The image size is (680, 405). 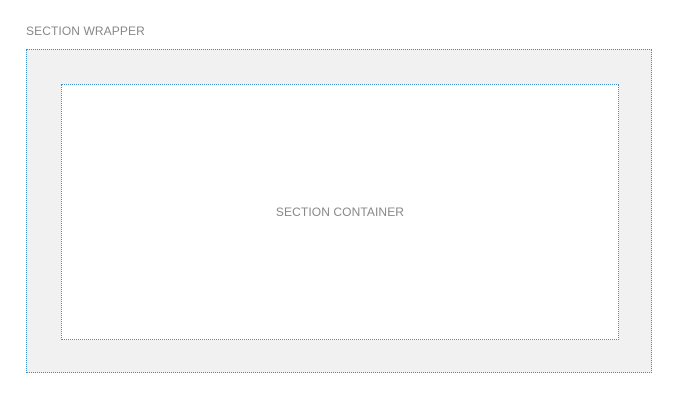 What do you see at coordinates (85, 31) in the screenshot?
I see `section-wrapper-label: SECTION WRAPPER` at bounding box center [85, 31].